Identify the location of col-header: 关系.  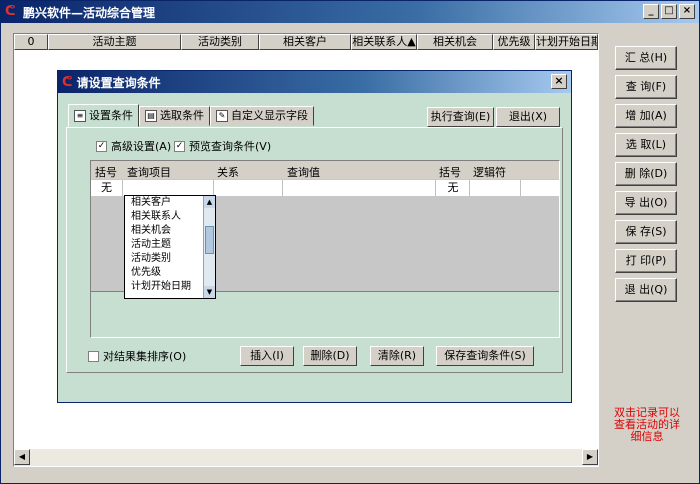
(228, 172).